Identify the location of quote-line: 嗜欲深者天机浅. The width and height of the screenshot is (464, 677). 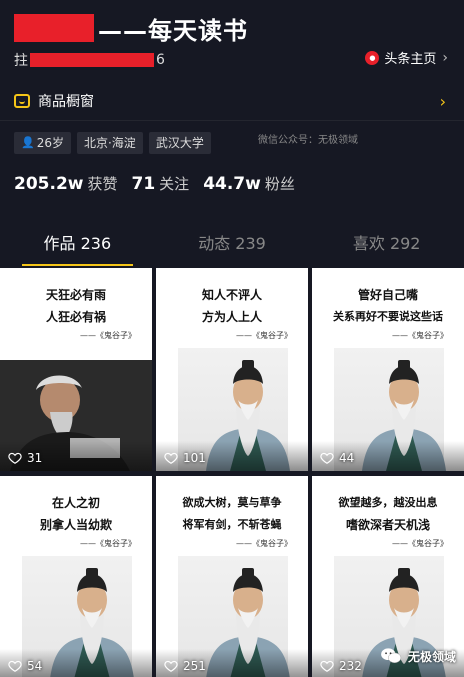
(387, 525).